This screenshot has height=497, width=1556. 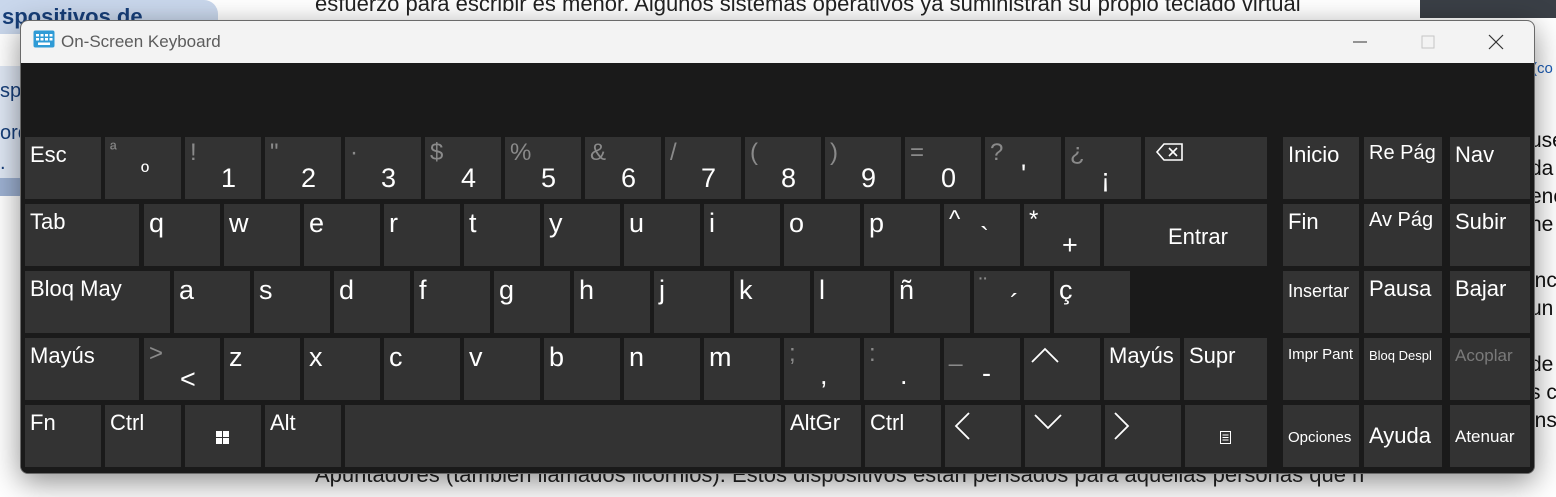 What do you see at coordinates (82, 369) in the screenshot?
I see `key-shift-left: Mayús` at bounding box center [82, 369].